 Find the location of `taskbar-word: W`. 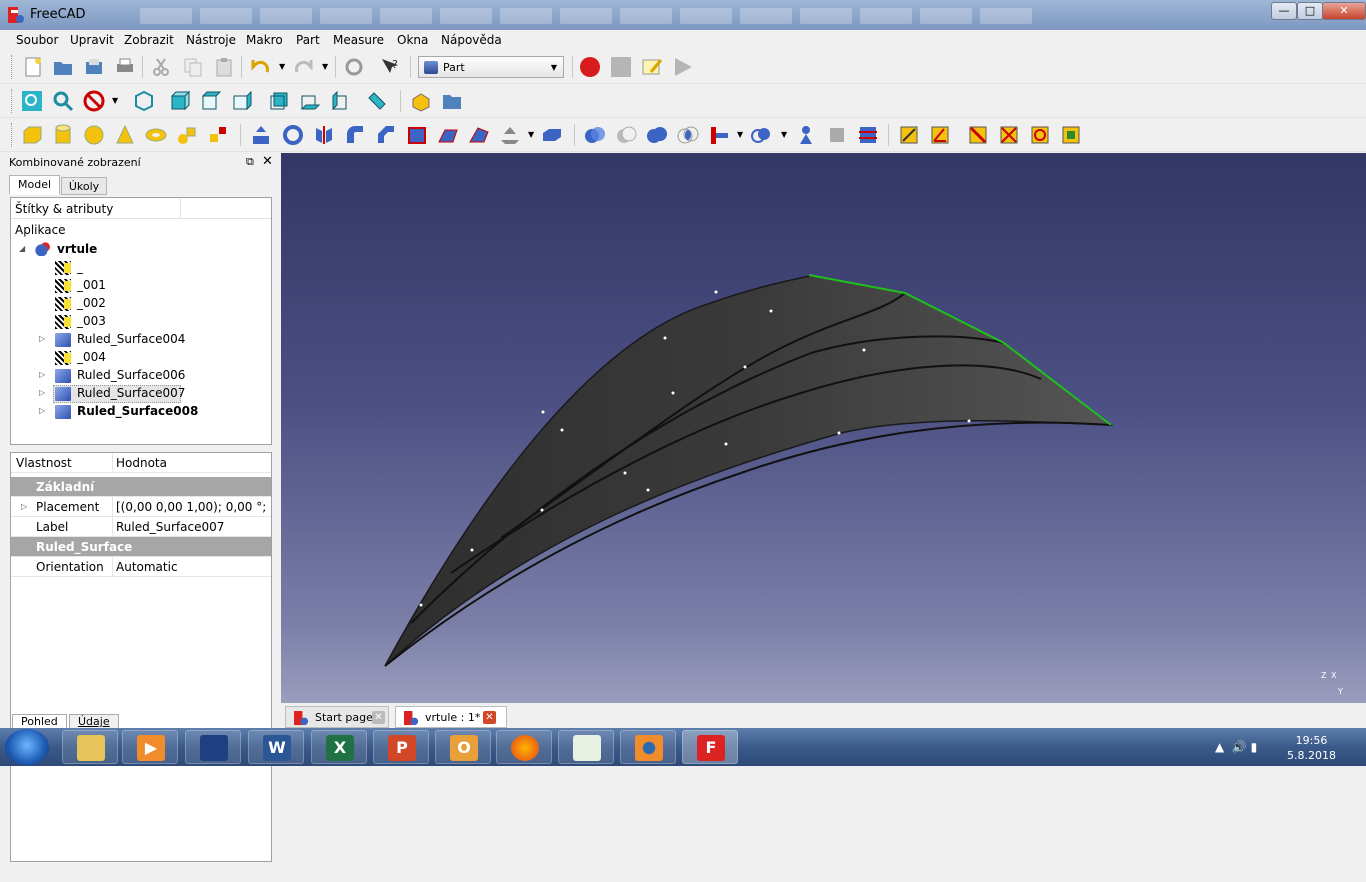

taskbar-word: W is located at coordinates (276, 747).